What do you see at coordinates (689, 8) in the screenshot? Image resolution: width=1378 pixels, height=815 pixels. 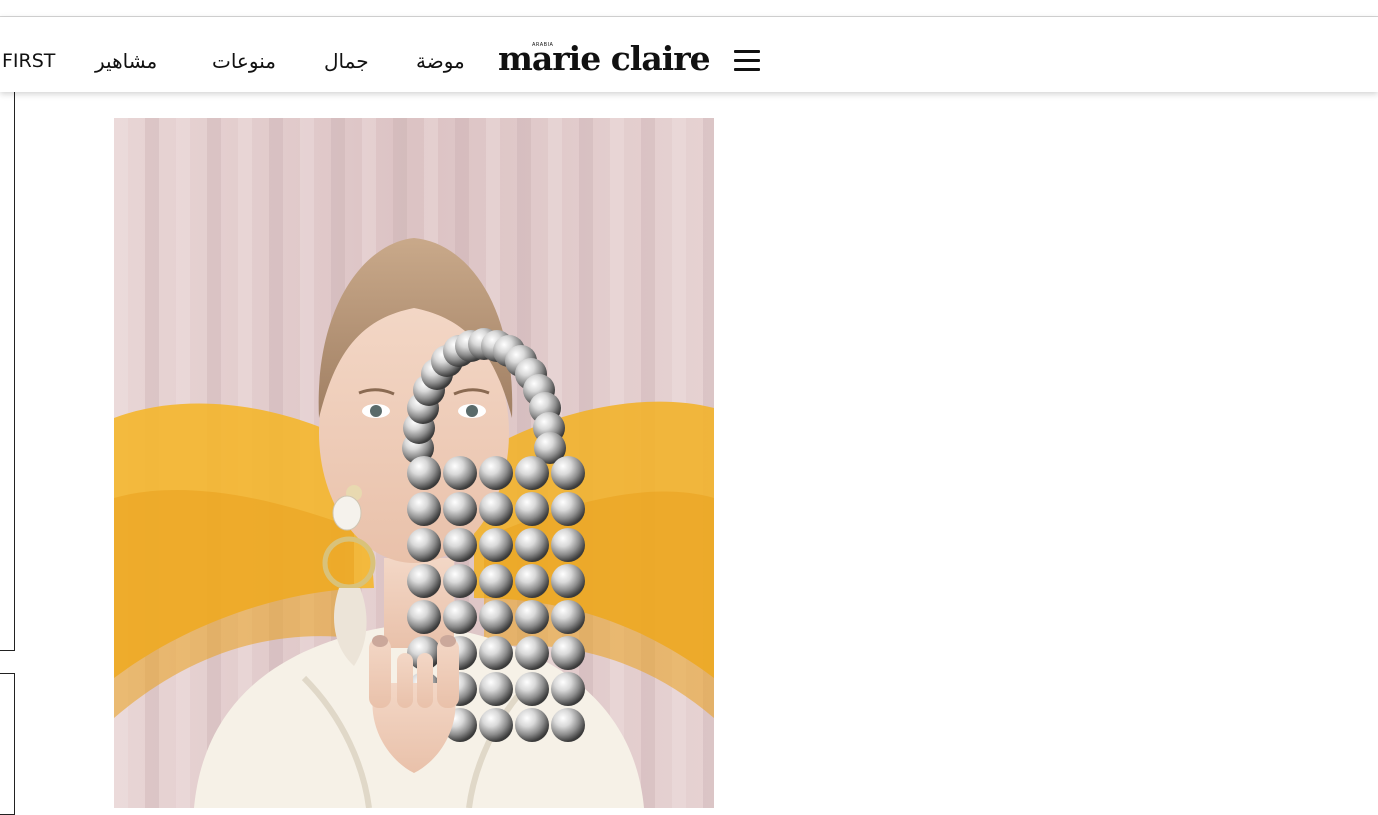 I see `browser-top-strip` at bounding box center [689, 8].